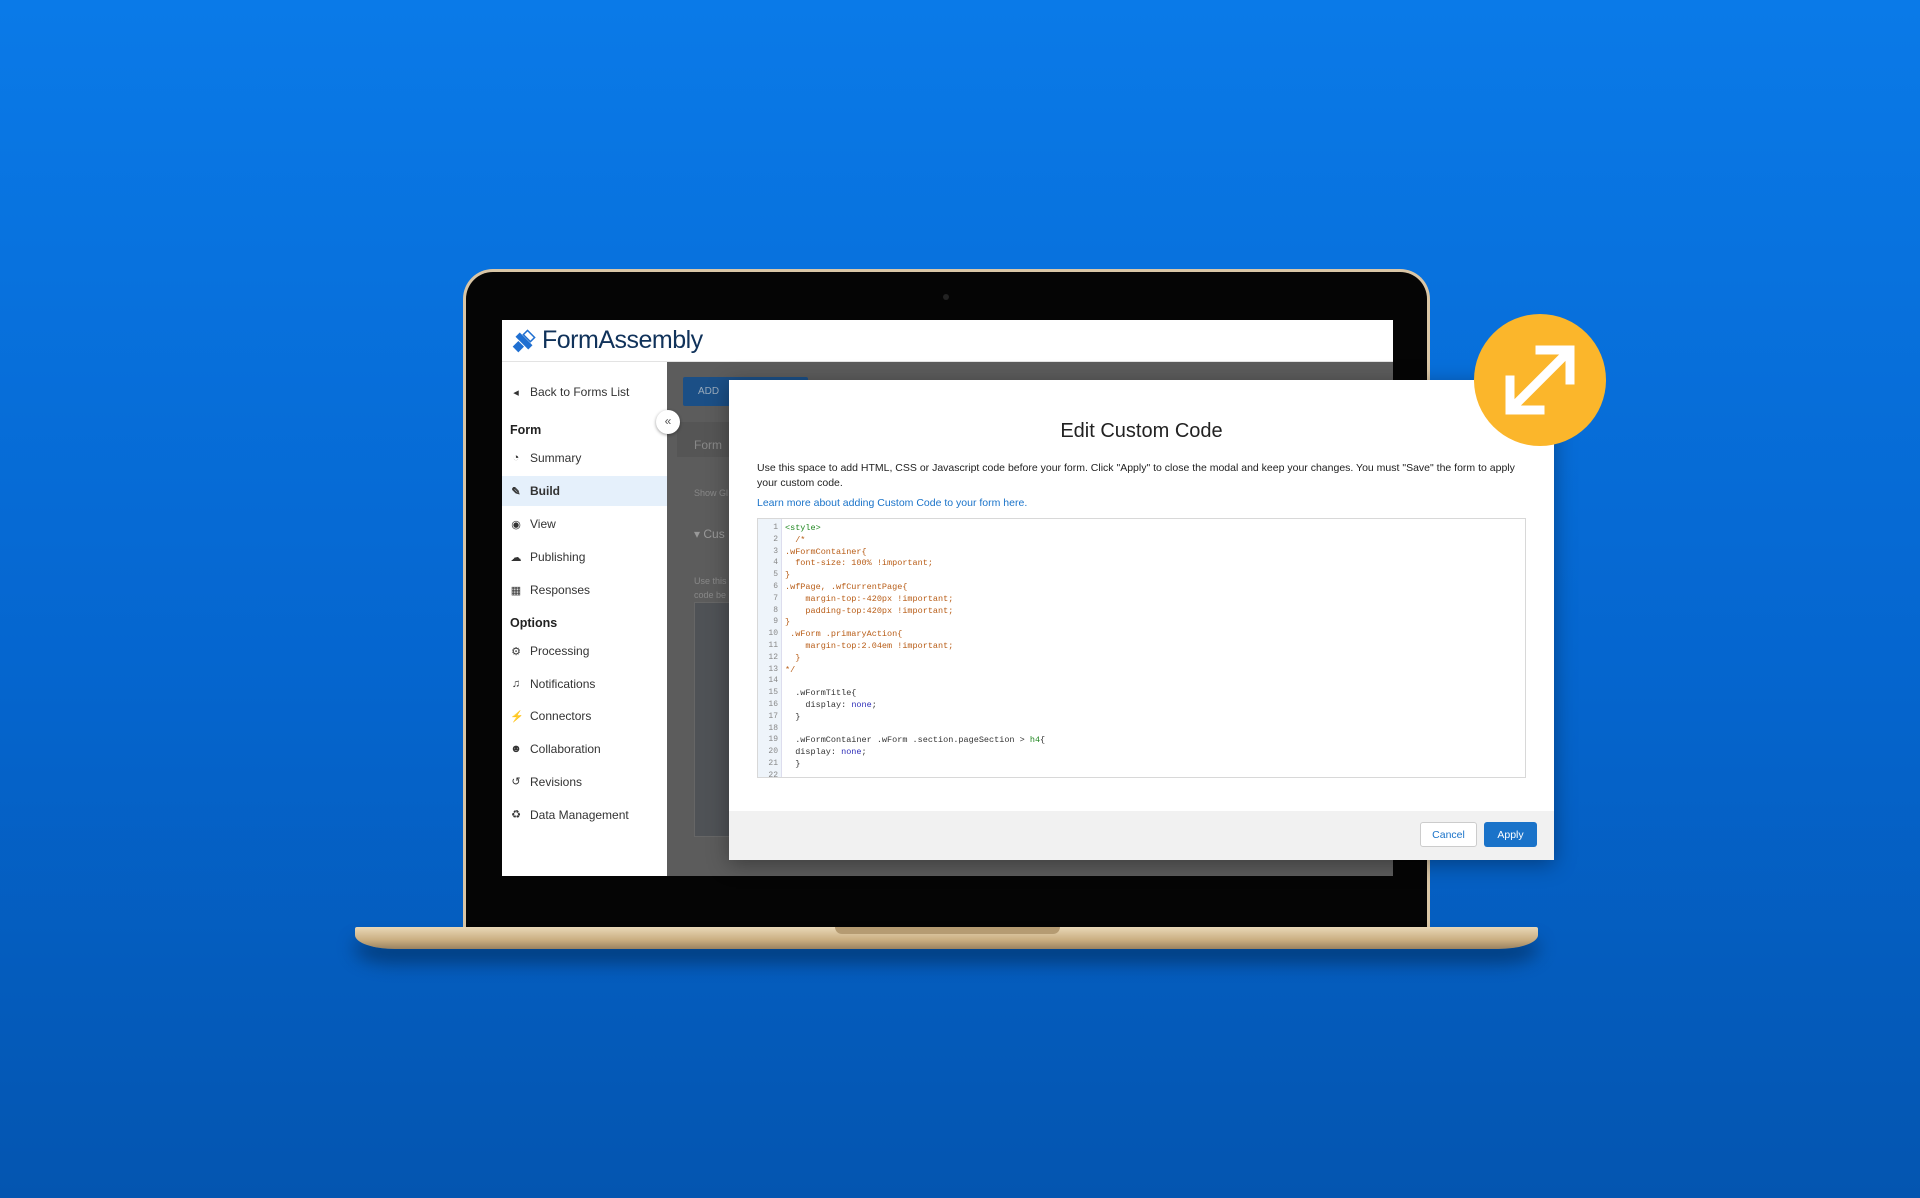 The width and height of the screenshot is (1920, 1198). I want to click on section-toggle: ▾ Cus, so click(709, 534).